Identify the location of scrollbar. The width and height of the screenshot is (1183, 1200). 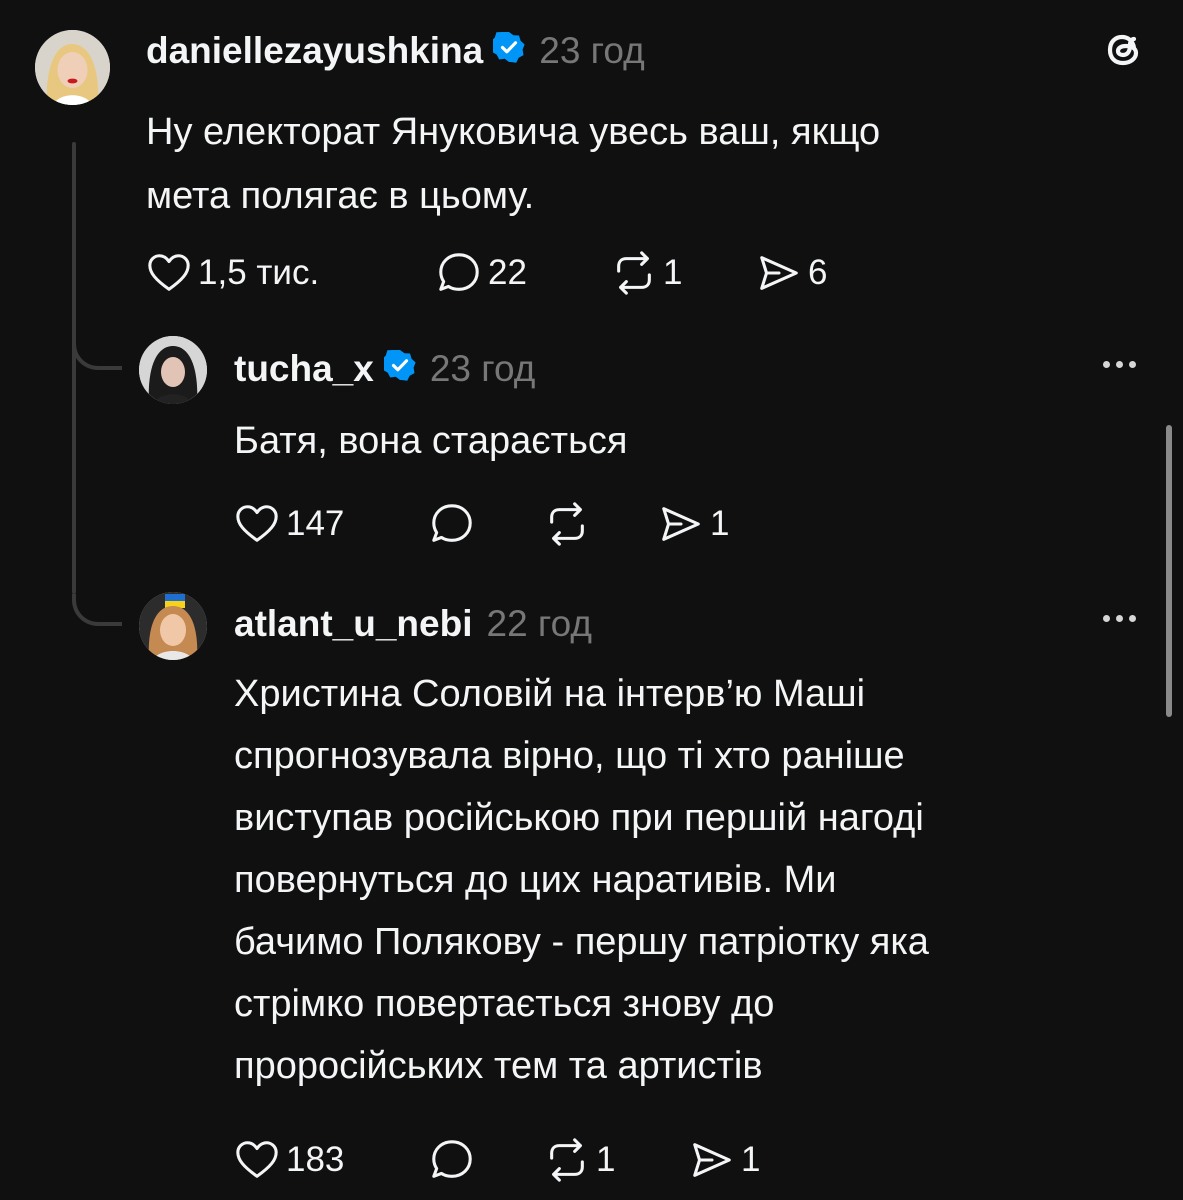
(1169, 571).